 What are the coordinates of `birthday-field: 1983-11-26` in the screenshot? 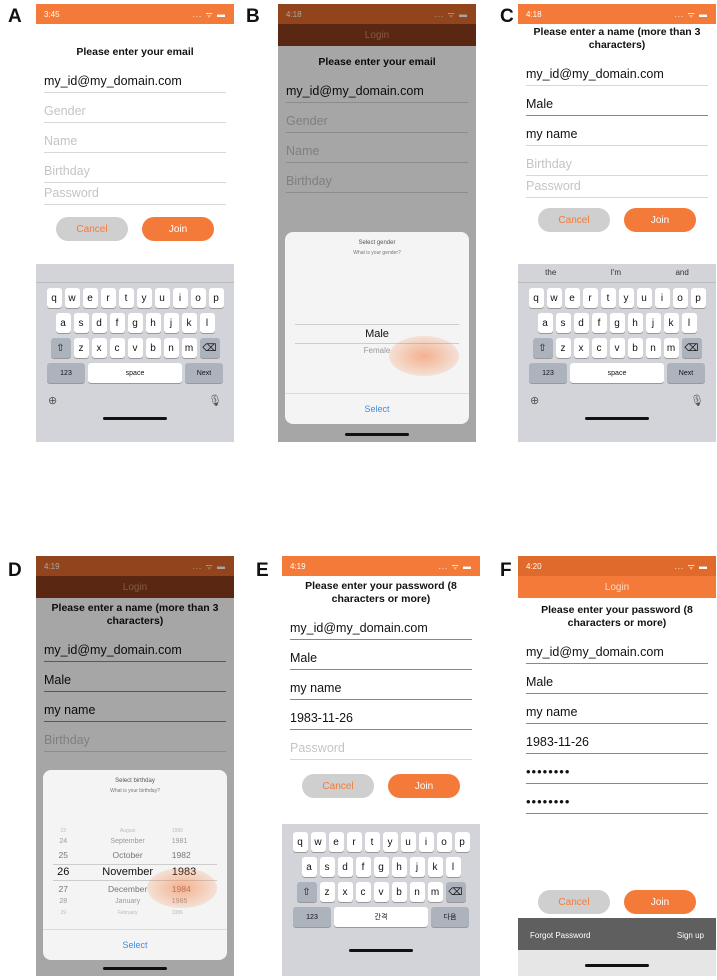 It's located at (381, 715).